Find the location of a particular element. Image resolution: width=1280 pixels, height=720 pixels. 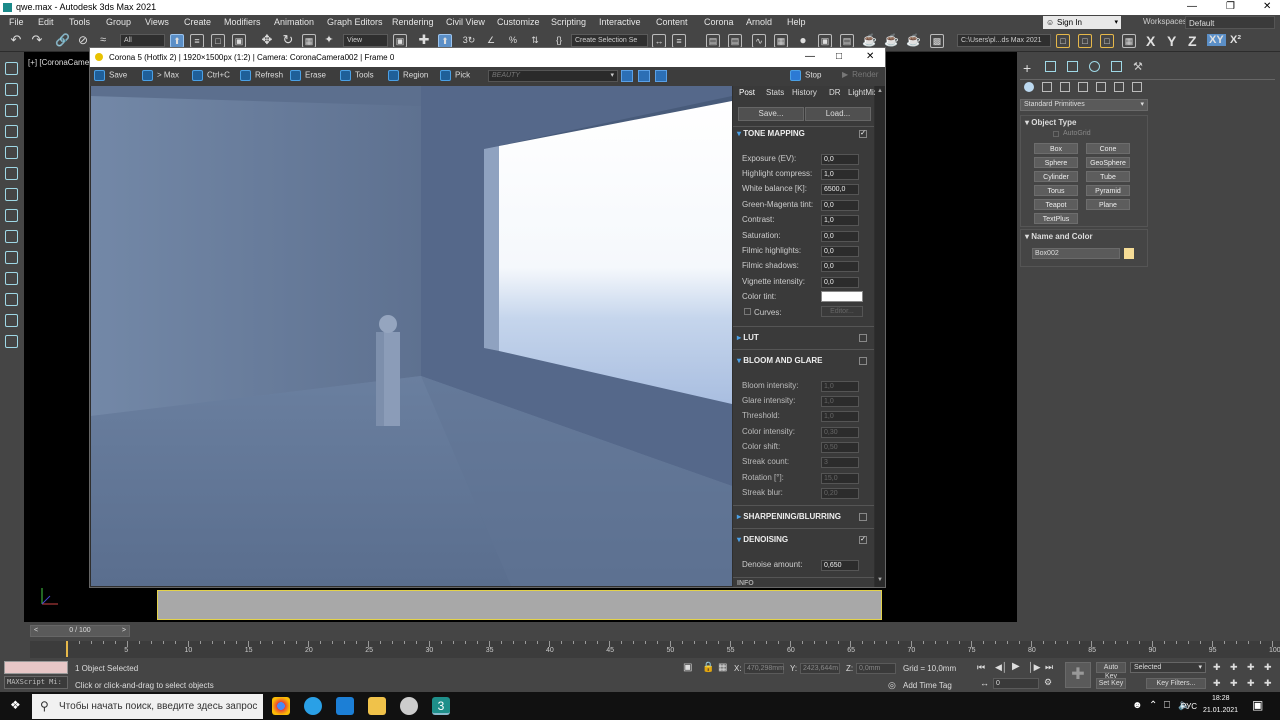

axis-extra-button: X² is located at coordinates (1235, 40).